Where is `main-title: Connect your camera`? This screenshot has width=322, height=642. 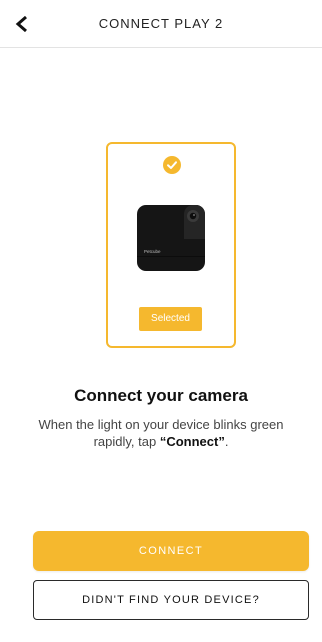
main-title: Connect your camera is located at coordinates (161, 395).